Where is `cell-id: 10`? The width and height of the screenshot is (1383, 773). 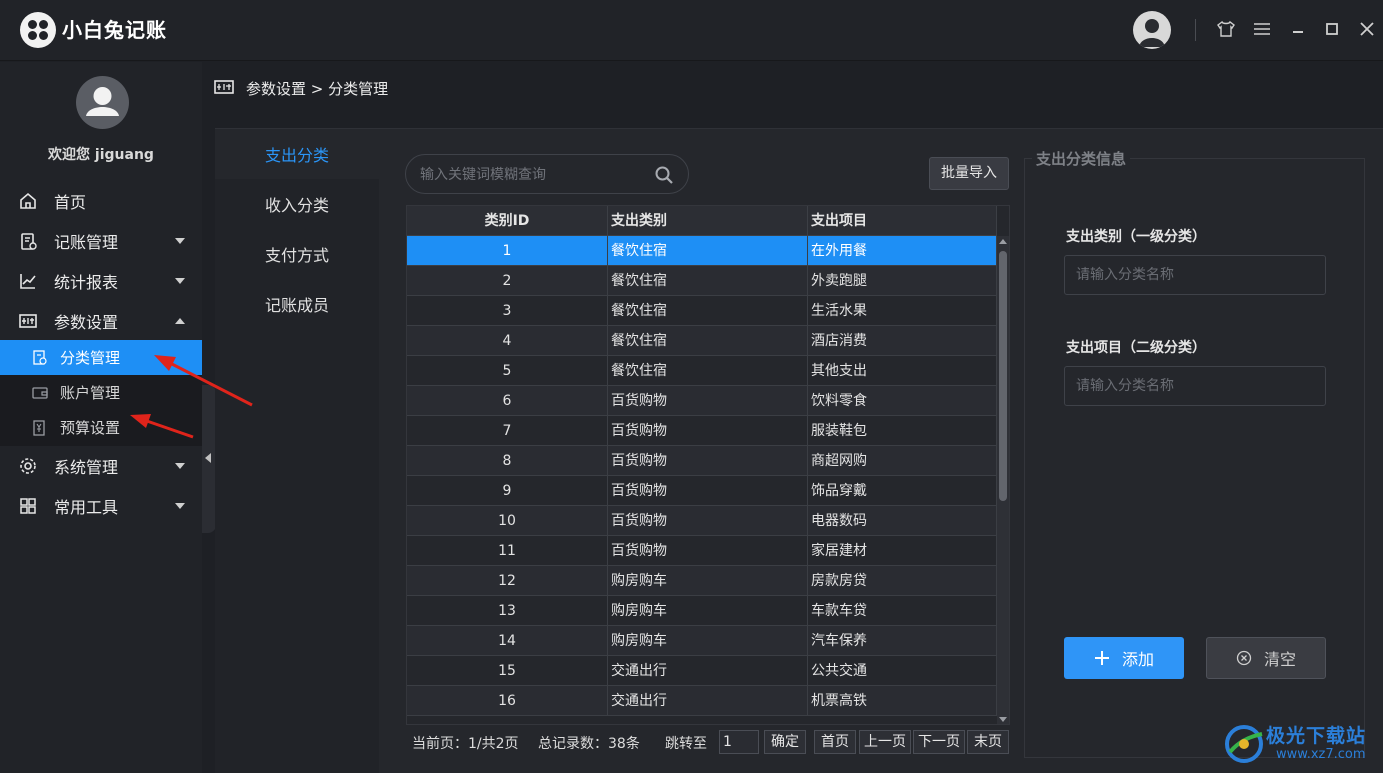 cell-id: 10 is located at coordinates (507, 521).